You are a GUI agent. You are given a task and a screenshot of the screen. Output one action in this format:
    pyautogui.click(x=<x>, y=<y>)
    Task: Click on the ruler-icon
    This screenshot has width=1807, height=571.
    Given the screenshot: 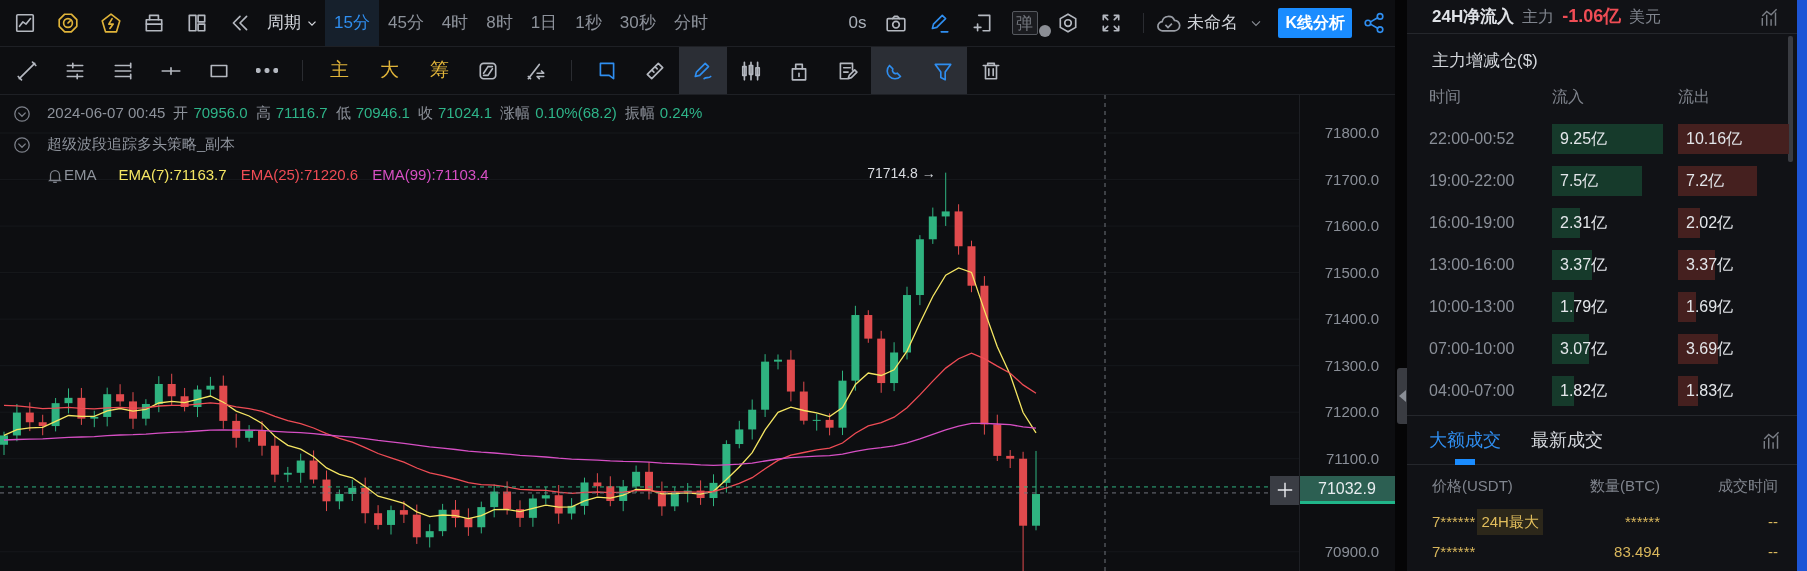 What is the action you would take?
    pyautogui.click(x=655, y=70)
    